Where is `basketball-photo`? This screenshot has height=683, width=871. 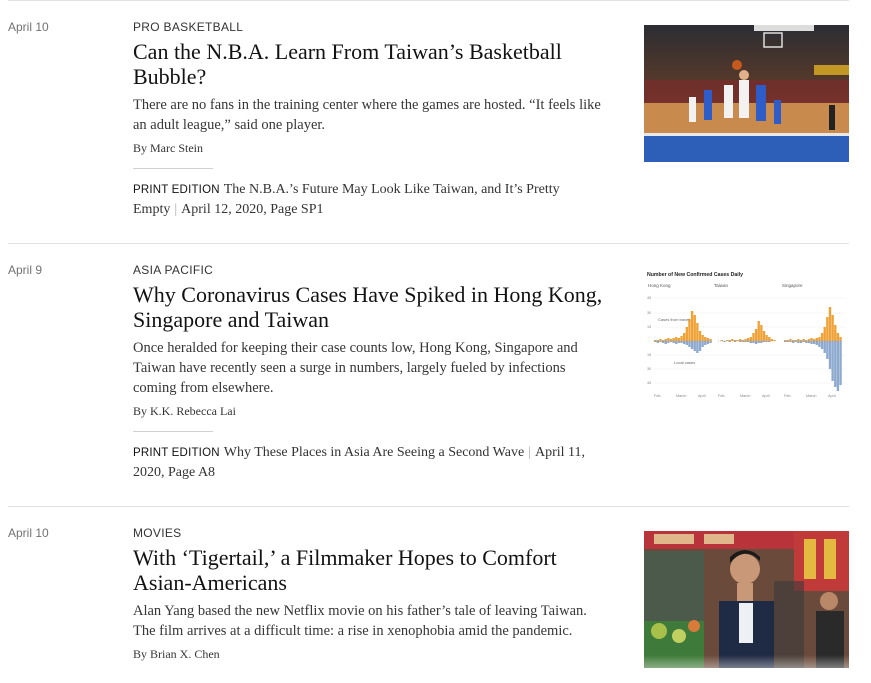
basketball-photo is located at coordinates (746, 93).